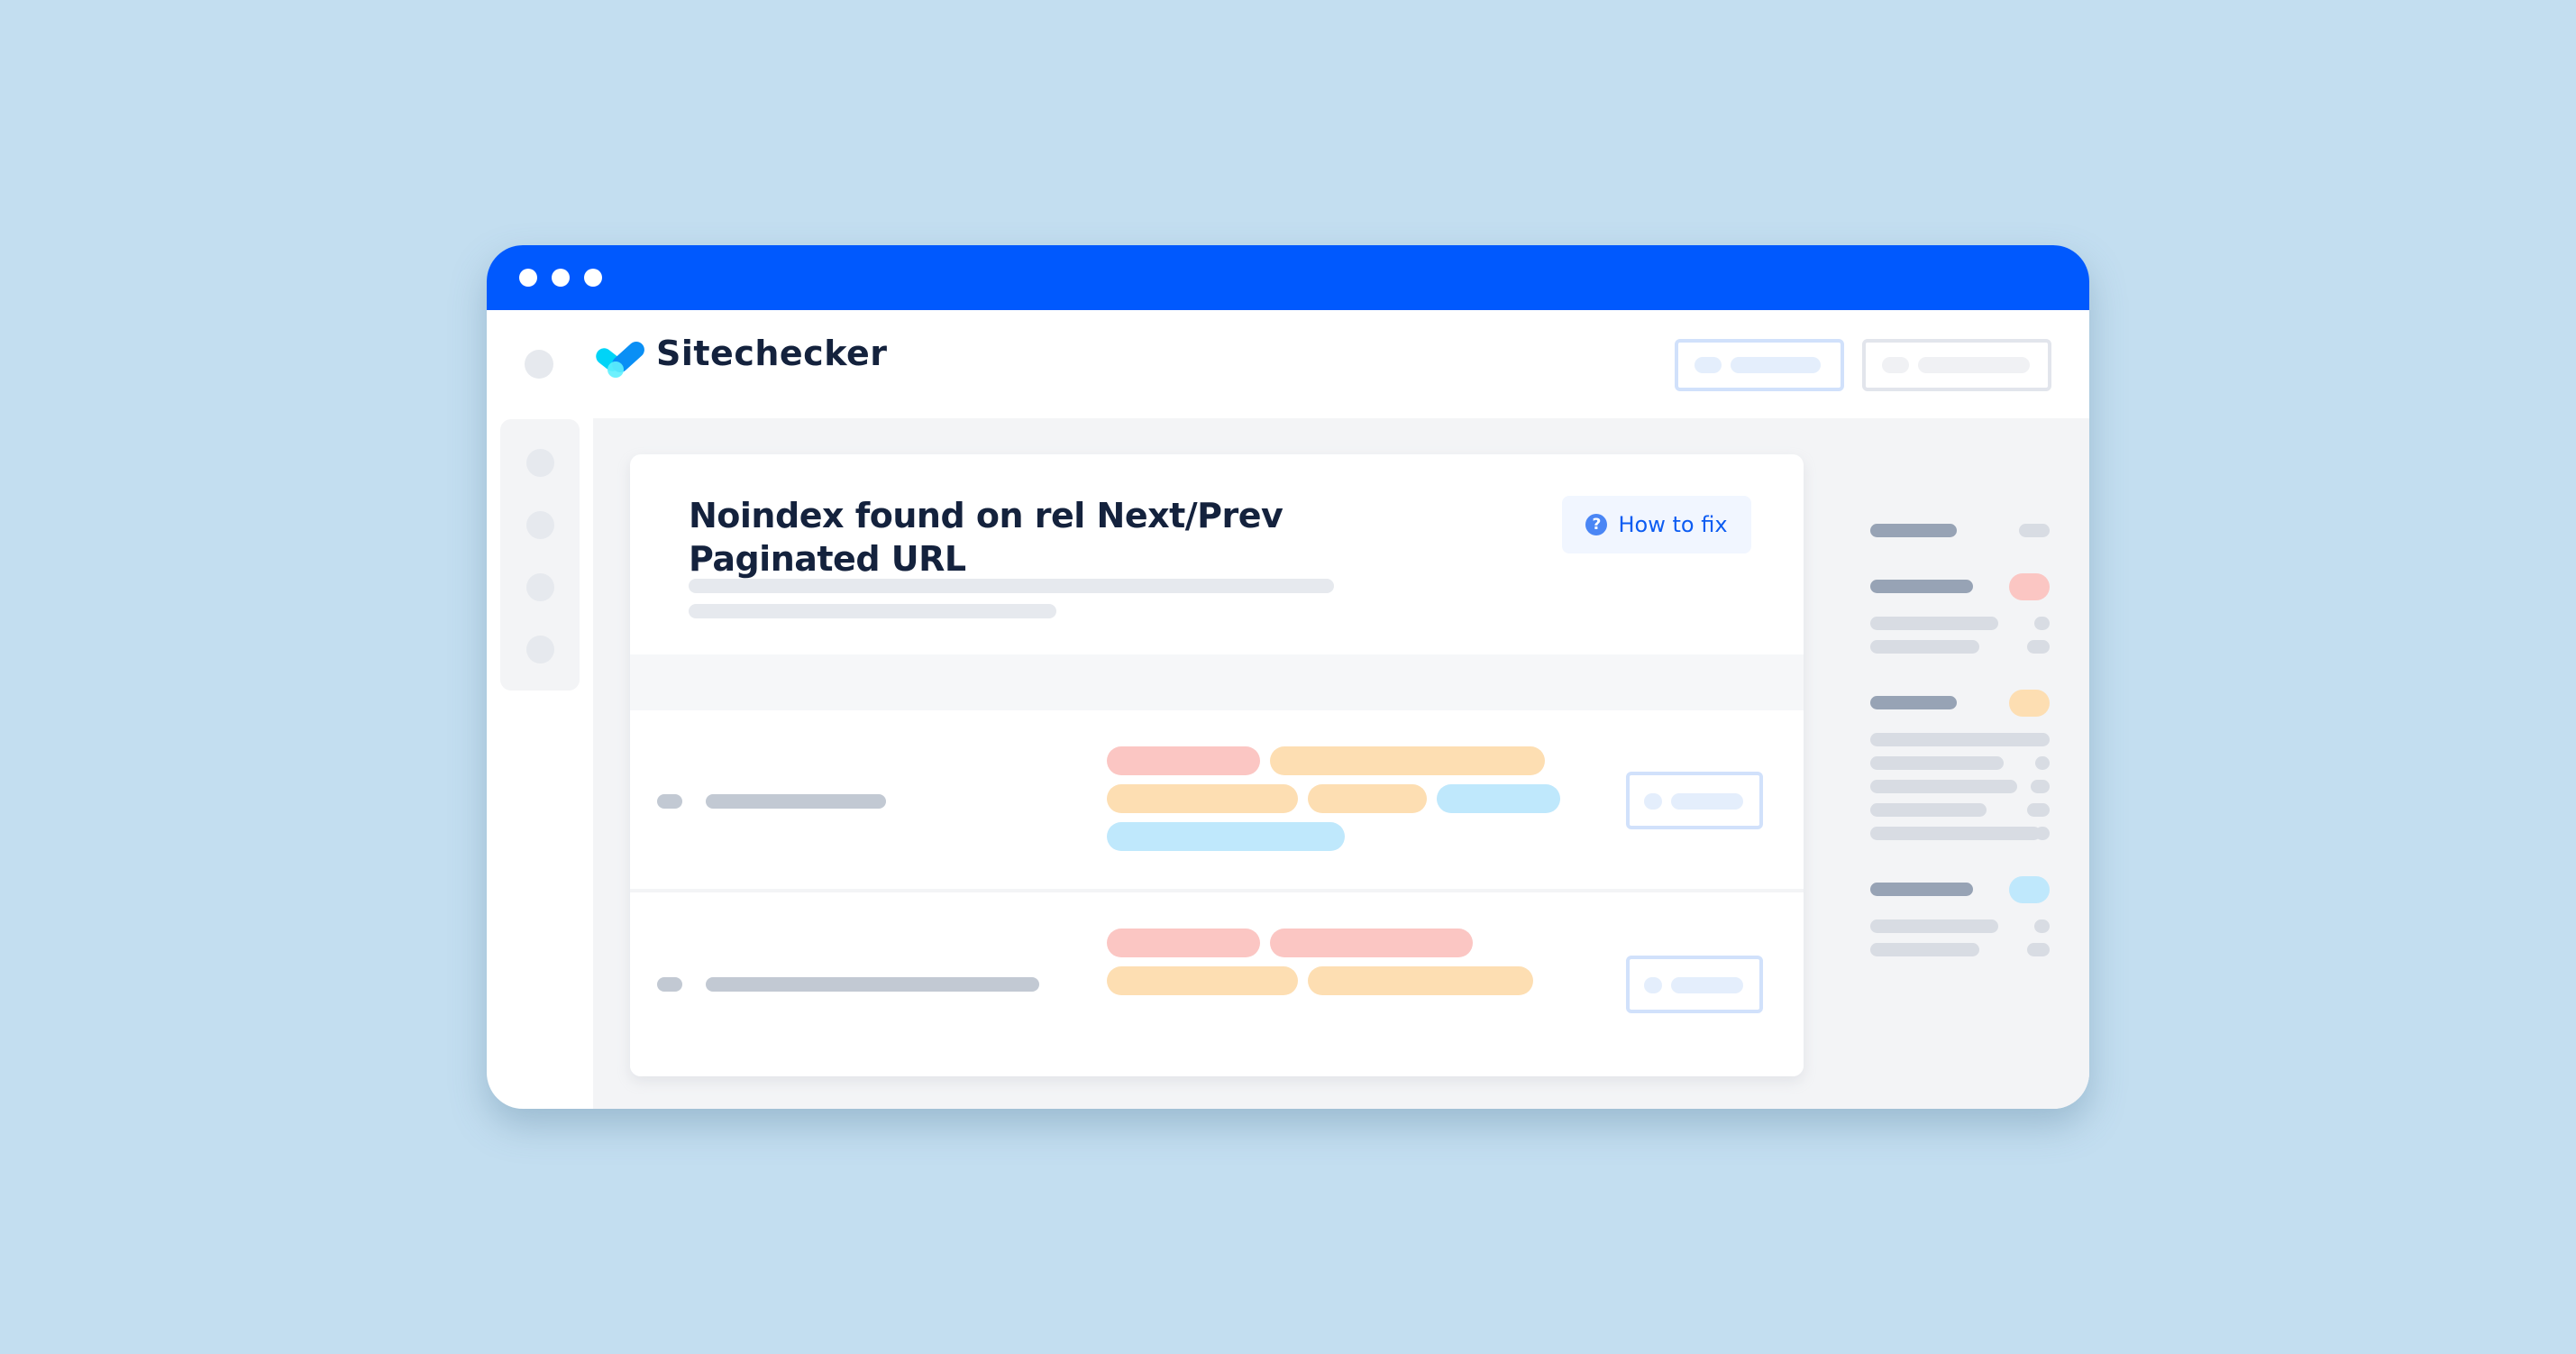 The height and width of the screenshot is (1354, 2576). I want to click on group-count-placeholder, so click(2035, 530).